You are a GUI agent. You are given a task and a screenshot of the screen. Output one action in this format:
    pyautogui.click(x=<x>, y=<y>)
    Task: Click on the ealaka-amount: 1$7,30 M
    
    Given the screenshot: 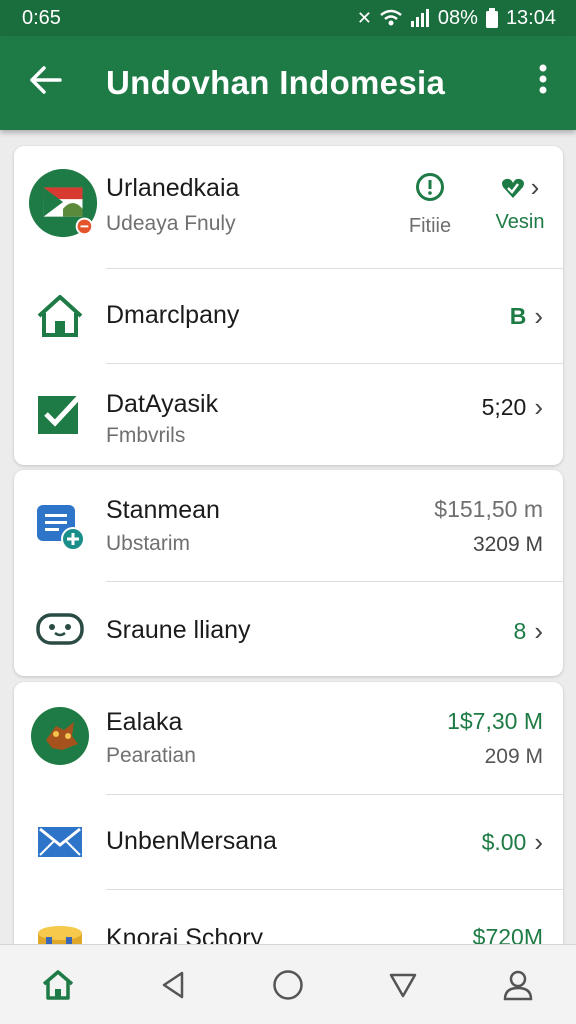 What is the action you would take?
    pyautogui.click(x=495, y=721)
    